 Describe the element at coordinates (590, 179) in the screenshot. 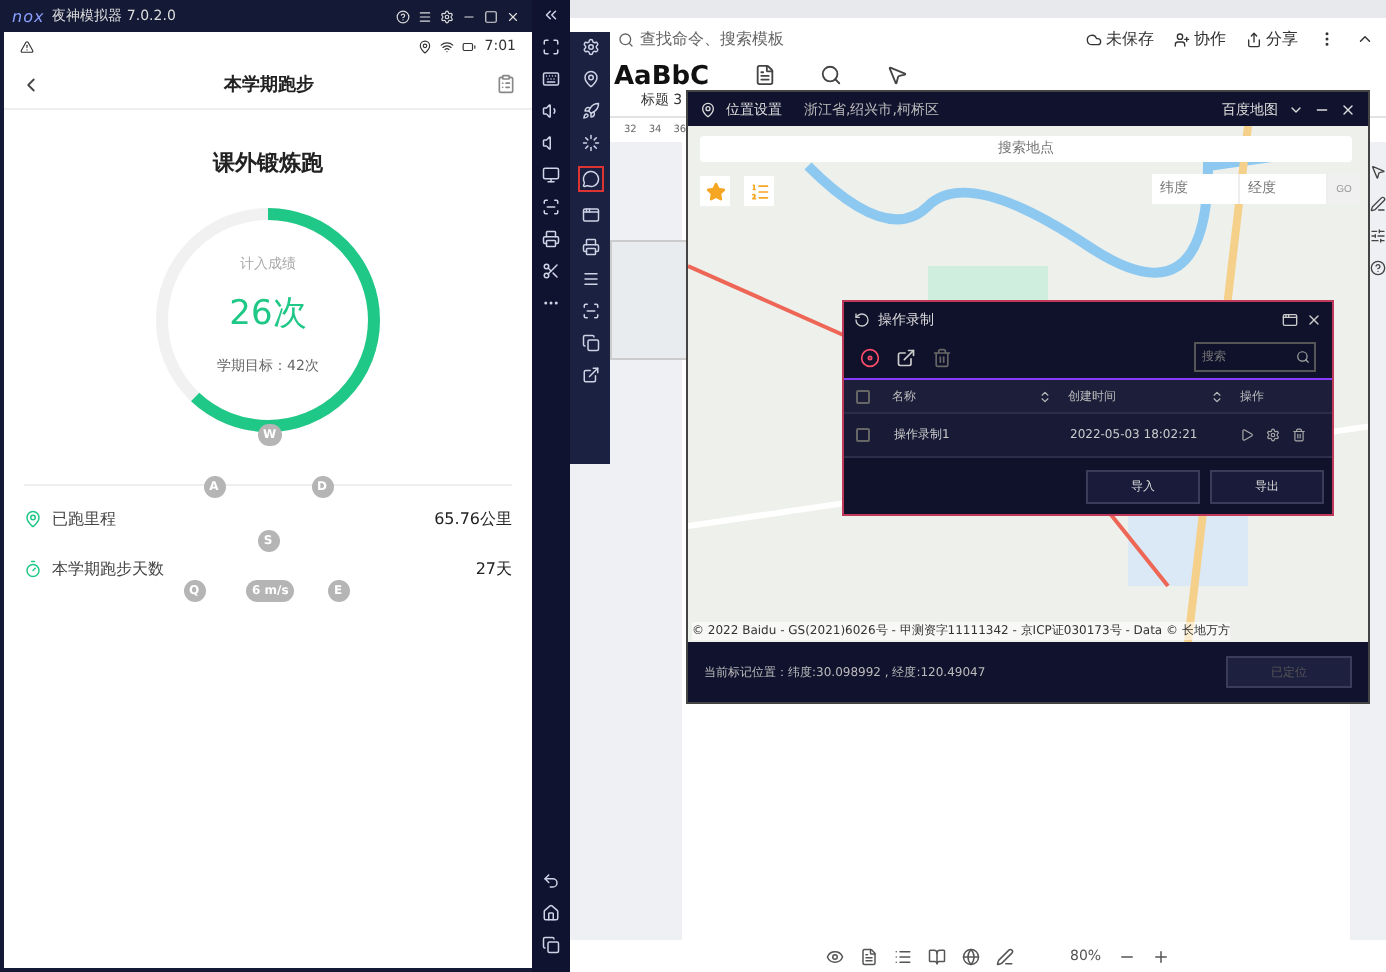

I see `chat-tool` at that location.